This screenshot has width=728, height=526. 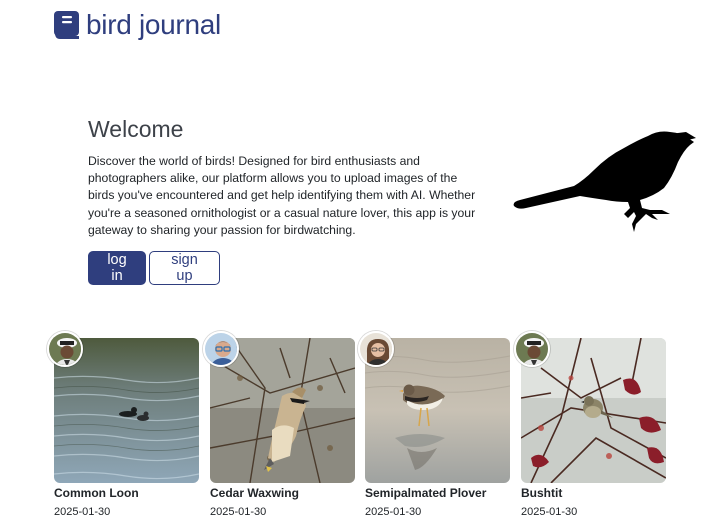 What do you see at coordinates (434, 424) in the screenshot?
I see `bird-post-card: Semipalmated Plover 2025-01-30` at bounding box center [434, 424].